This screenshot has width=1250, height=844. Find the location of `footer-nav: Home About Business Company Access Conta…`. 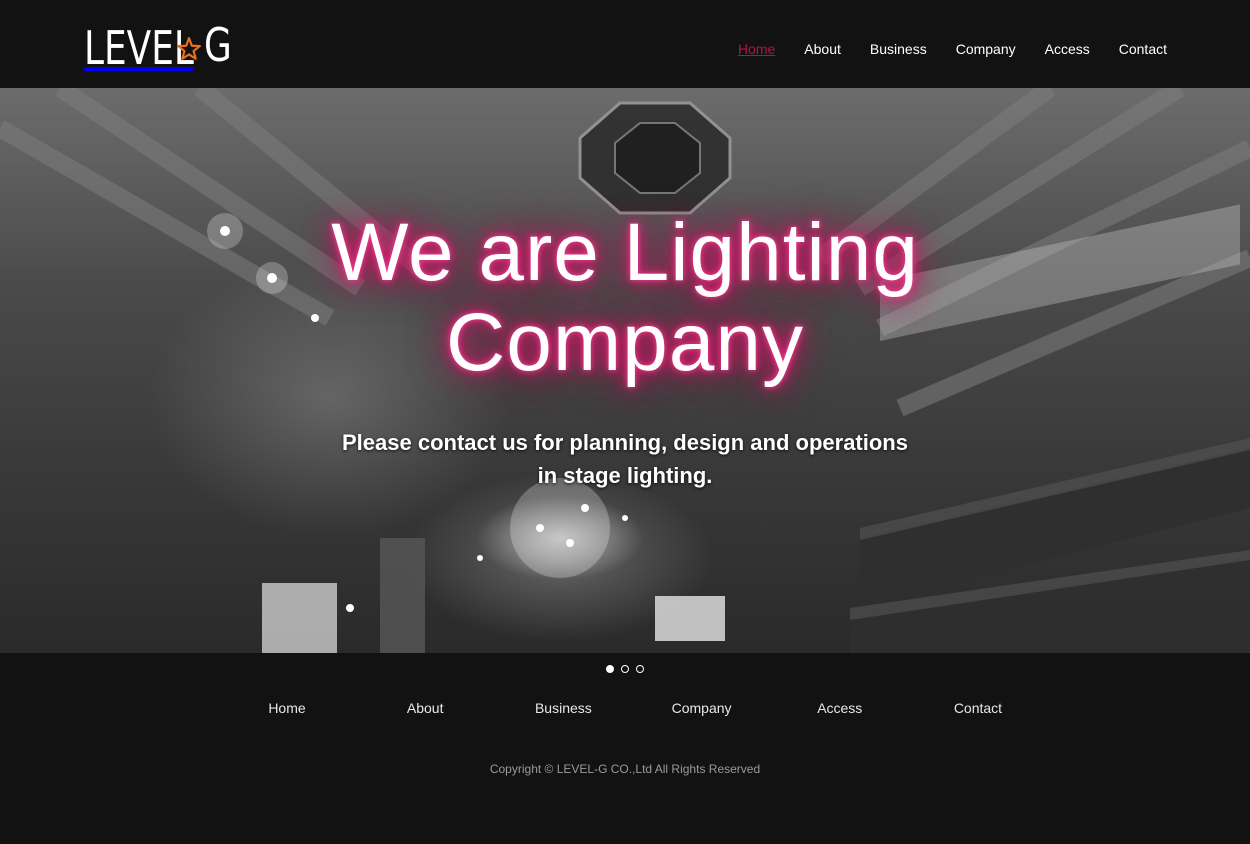

footer-nav: Home About Business Company Access Conta… is located at coordinates (632, 708).